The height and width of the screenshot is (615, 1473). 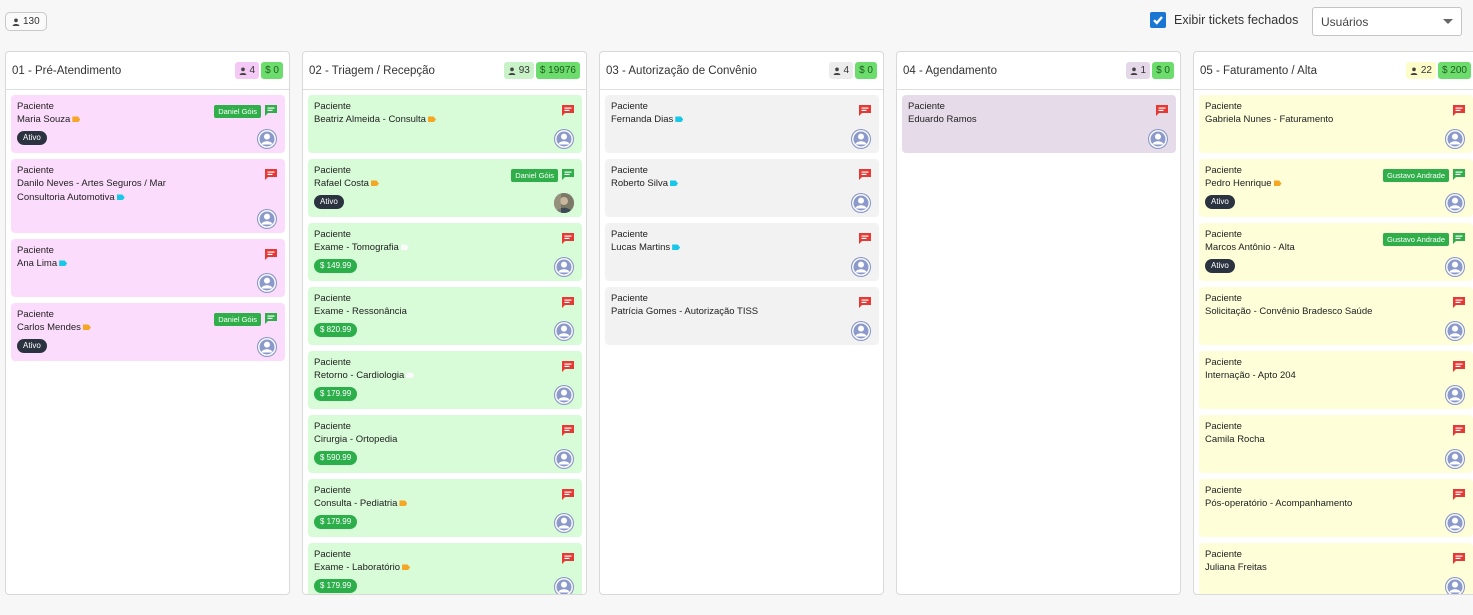 What do you see at coordinates (1039, 124) in the screenshot?
I see `ticket-card: Paciente Eduardo Ramos` at bounding box center [1039, 124].